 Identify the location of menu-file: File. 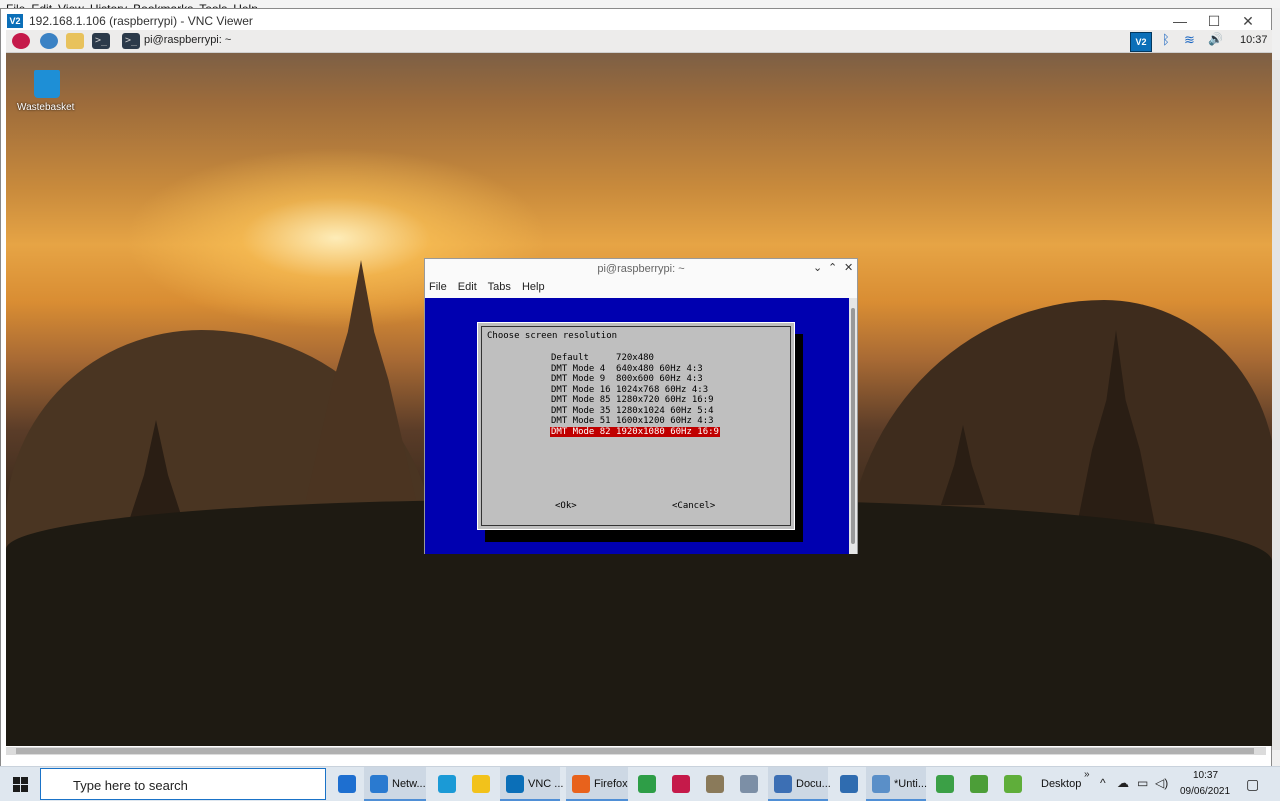
(438, 287).